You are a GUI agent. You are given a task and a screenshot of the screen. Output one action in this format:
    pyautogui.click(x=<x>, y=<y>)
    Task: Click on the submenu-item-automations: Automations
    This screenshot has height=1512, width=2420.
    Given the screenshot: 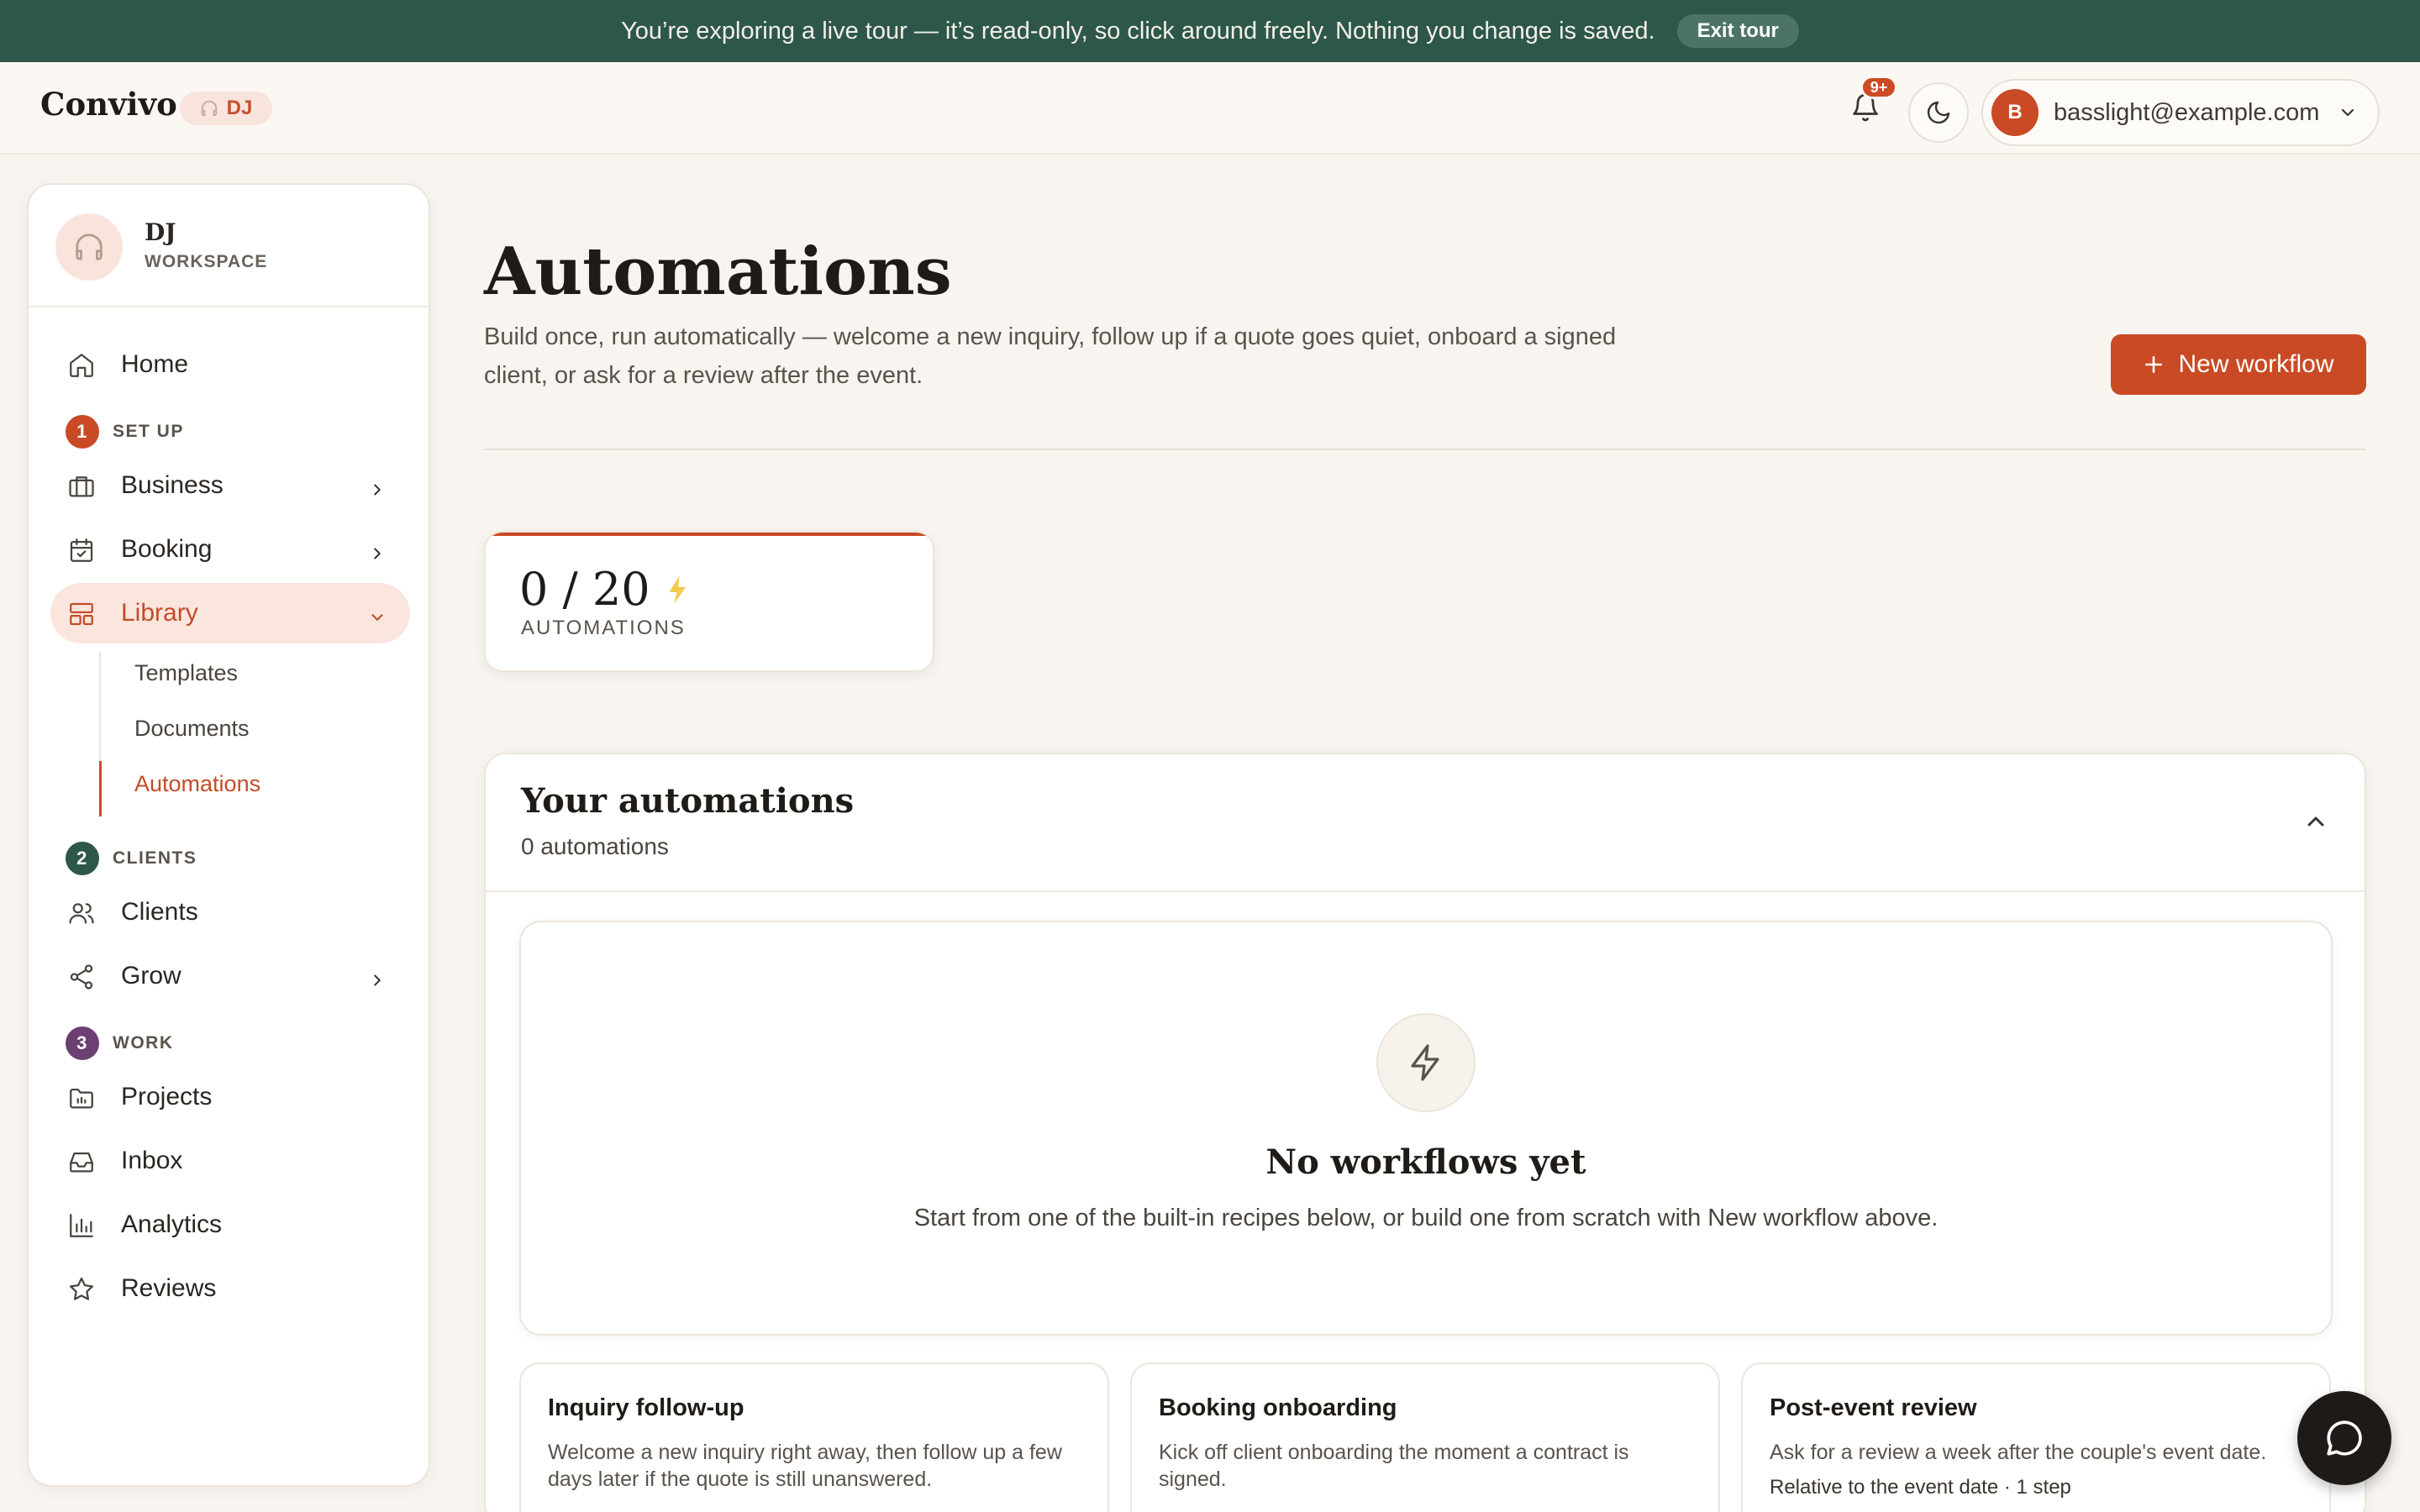 What is the action you would take?
    pyautogui.click(x=197, y=784)
    